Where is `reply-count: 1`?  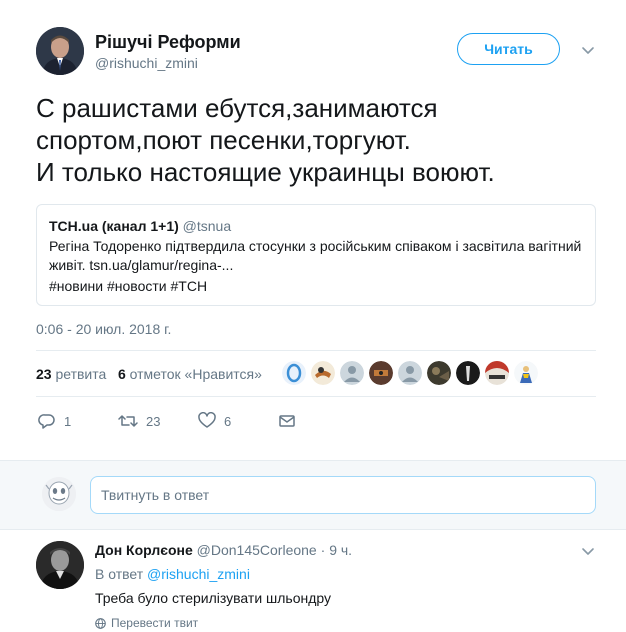 reply-count: 1 is located at coordinates (68, 421).